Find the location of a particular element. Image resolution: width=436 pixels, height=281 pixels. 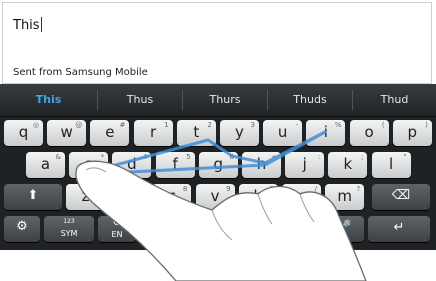

key-secondary-label: & is located at coordinates (58, 157).